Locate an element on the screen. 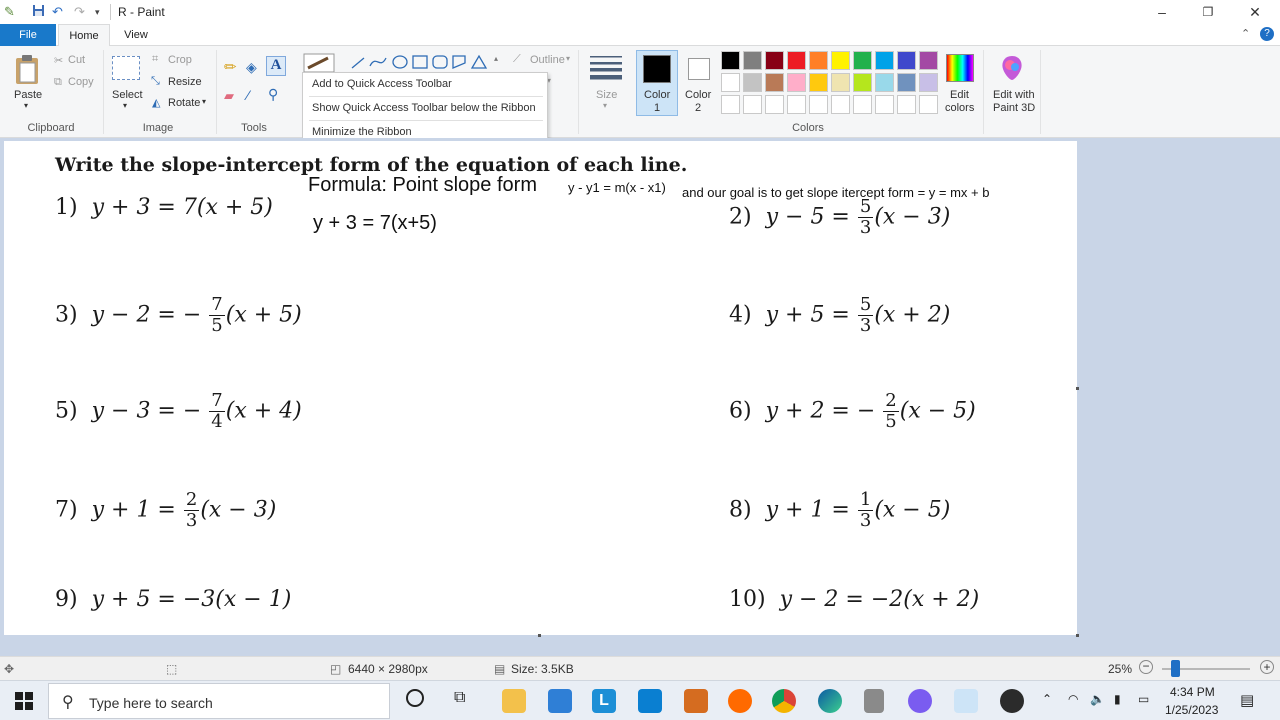  taskbar-search-box: ⚲ Type here to search is located at coordinates (219, 701).